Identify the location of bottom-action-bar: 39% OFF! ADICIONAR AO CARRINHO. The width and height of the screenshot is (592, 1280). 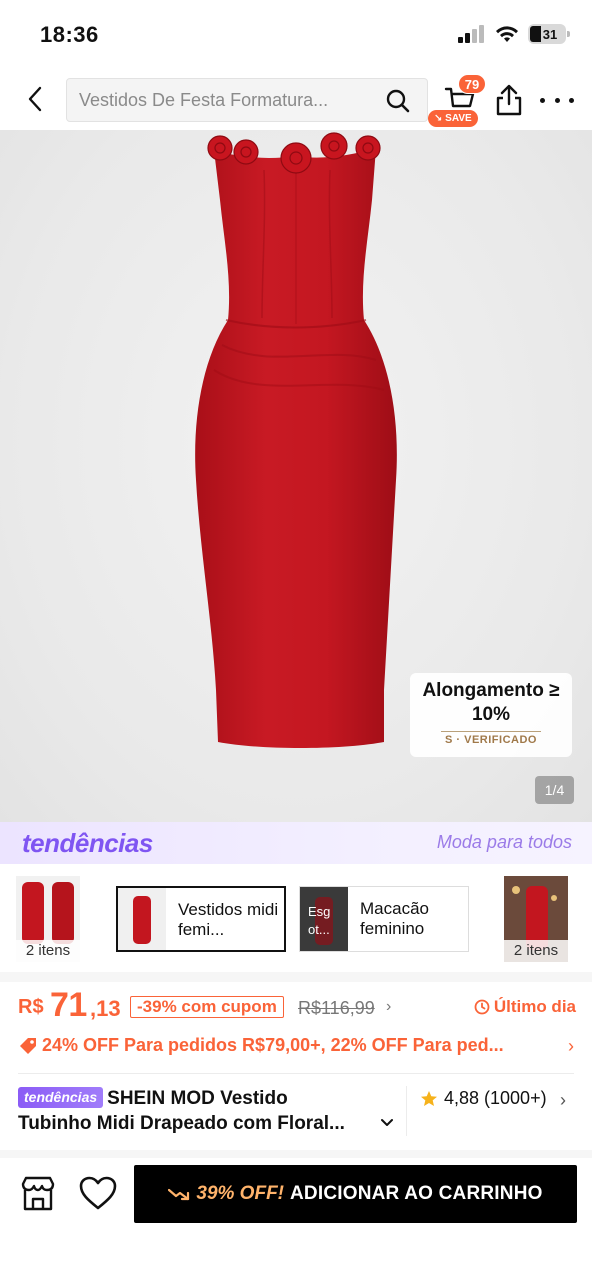
(296, 1219).